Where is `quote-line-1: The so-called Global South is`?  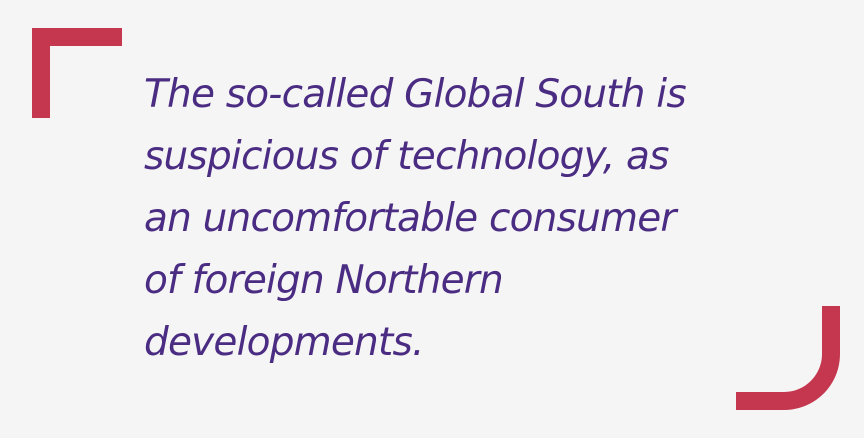 quote-line-1: The so-called Global South is is located at coordinates (415, 94).